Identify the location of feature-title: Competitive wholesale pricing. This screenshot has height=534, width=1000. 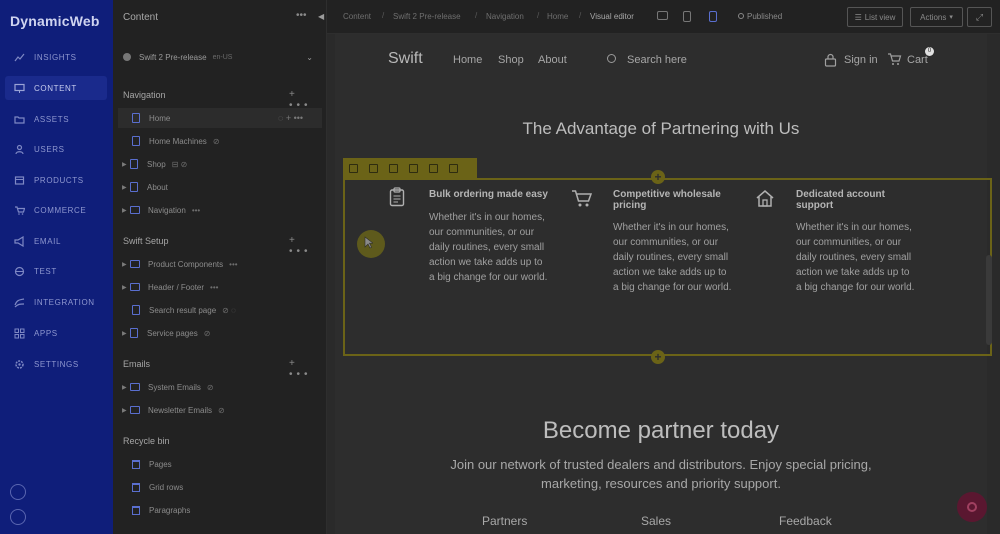
(667, 200).